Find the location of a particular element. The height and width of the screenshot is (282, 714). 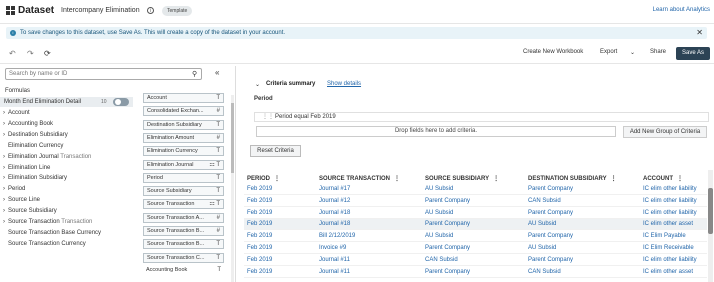

field-chip: Source Subsidiary T is located at coordinates (183, 191).